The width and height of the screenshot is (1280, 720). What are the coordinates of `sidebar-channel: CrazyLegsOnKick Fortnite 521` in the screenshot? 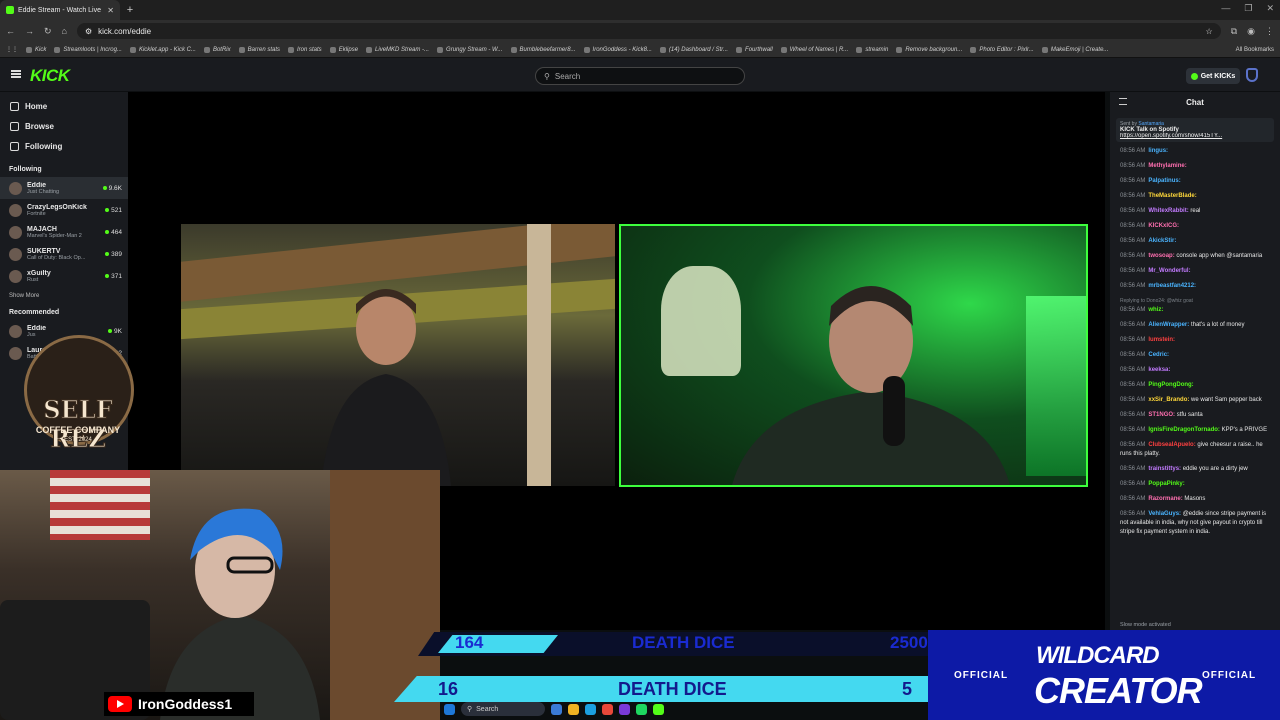 It's located at (64, 210).